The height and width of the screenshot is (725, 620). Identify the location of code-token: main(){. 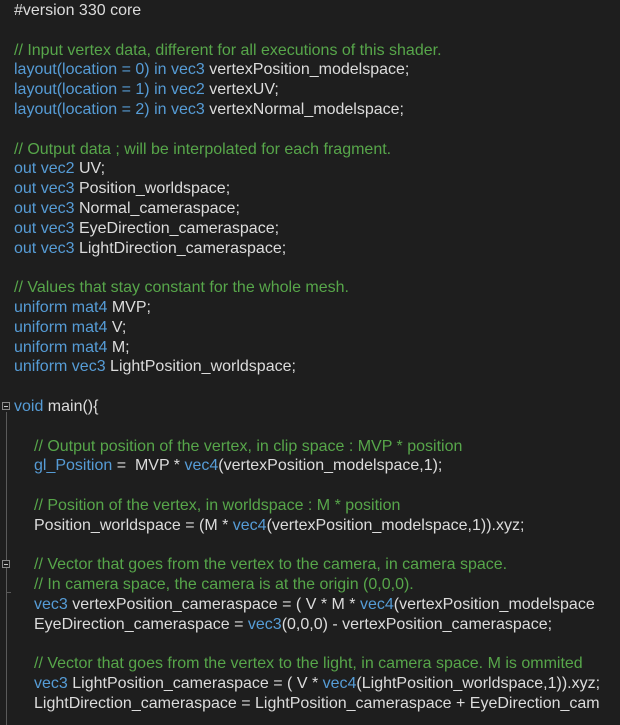
(73, 406).